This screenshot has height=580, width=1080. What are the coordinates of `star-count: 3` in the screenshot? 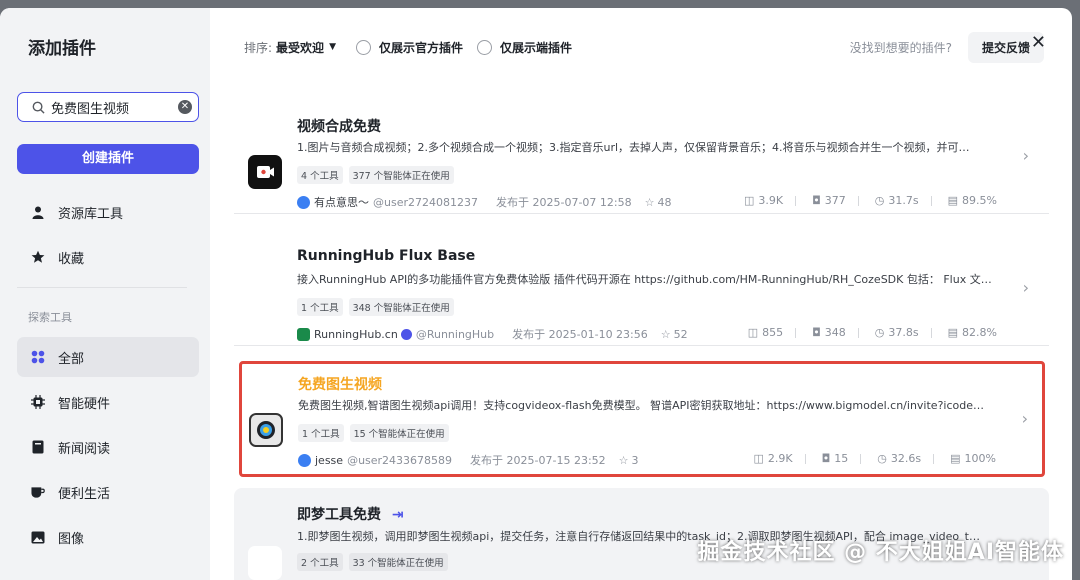 It's located at (635, 460).